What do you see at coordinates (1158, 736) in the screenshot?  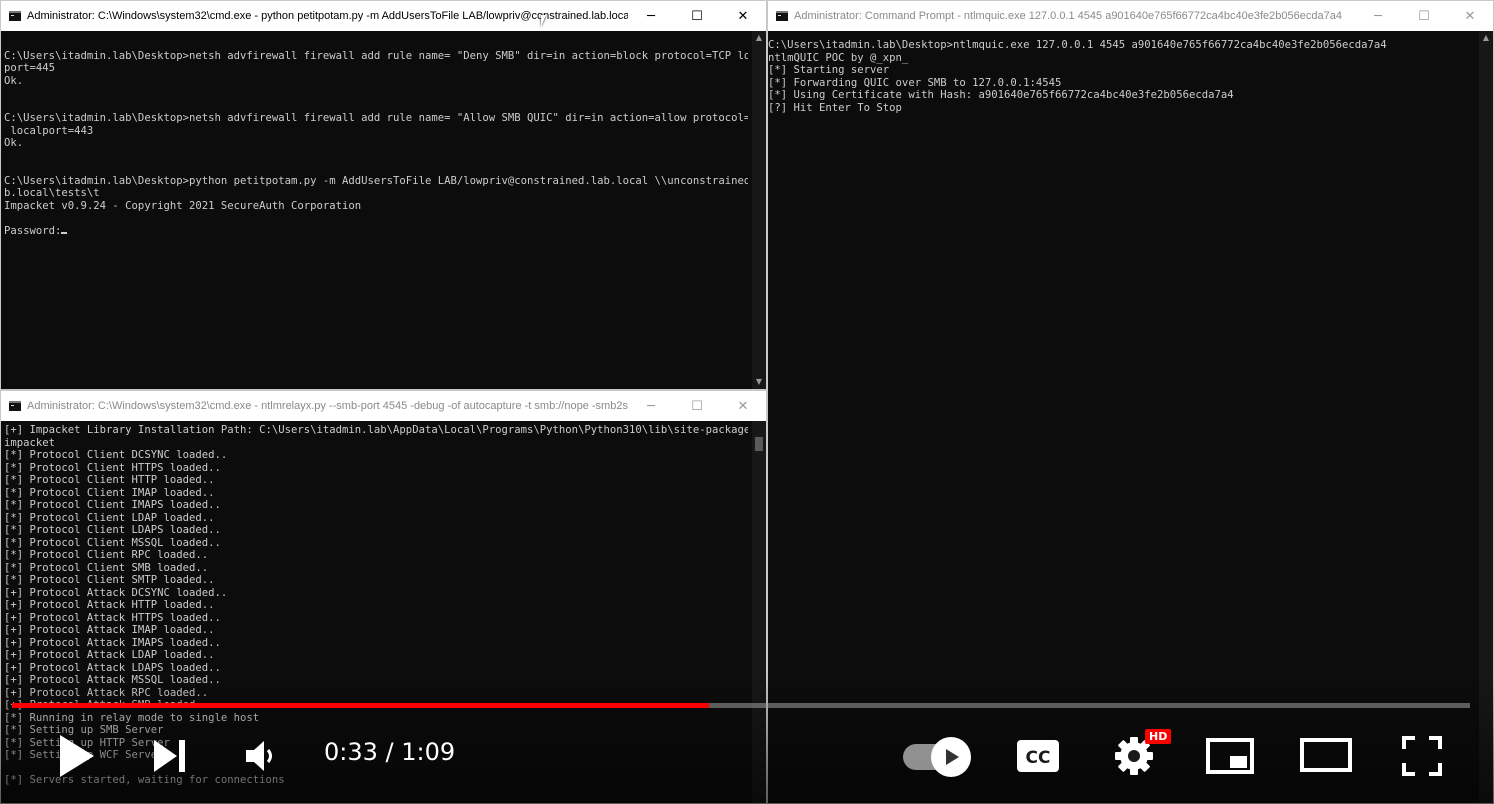 I see `hd-badge: HD` at bounding box center [1158, 736].